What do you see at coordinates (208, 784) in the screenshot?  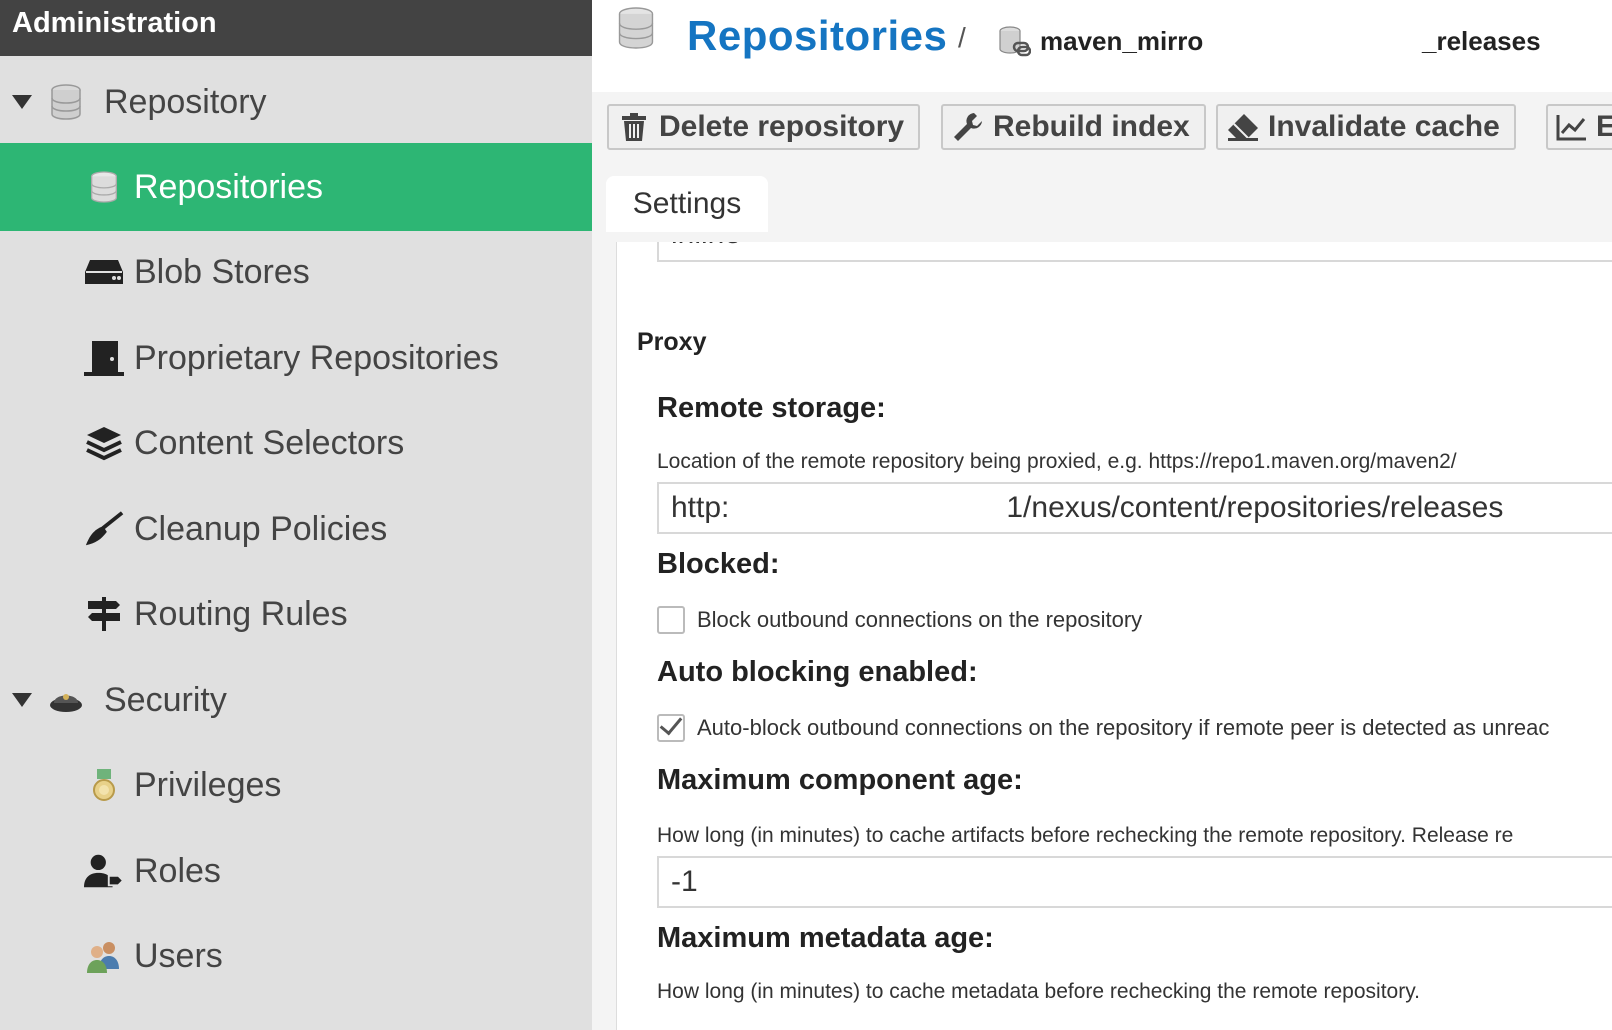 I see `sidebar-item-label: Privileges` at bounding box center [208, 784].